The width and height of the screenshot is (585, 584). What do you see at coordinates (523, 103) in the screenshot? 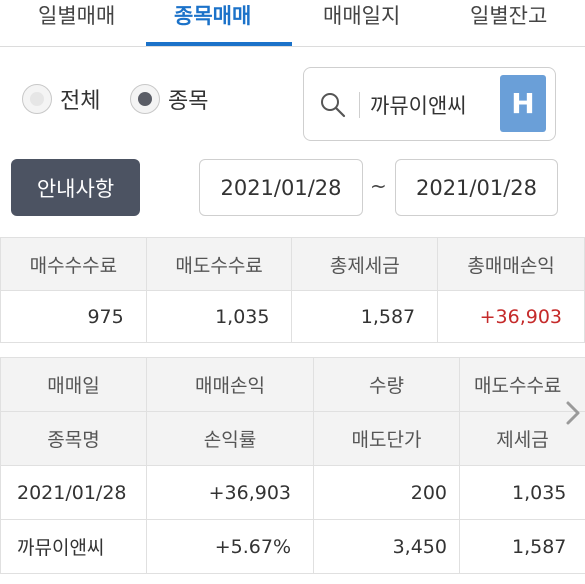
I see `stock-lookup-button: H` at bounding box center [523, 103].